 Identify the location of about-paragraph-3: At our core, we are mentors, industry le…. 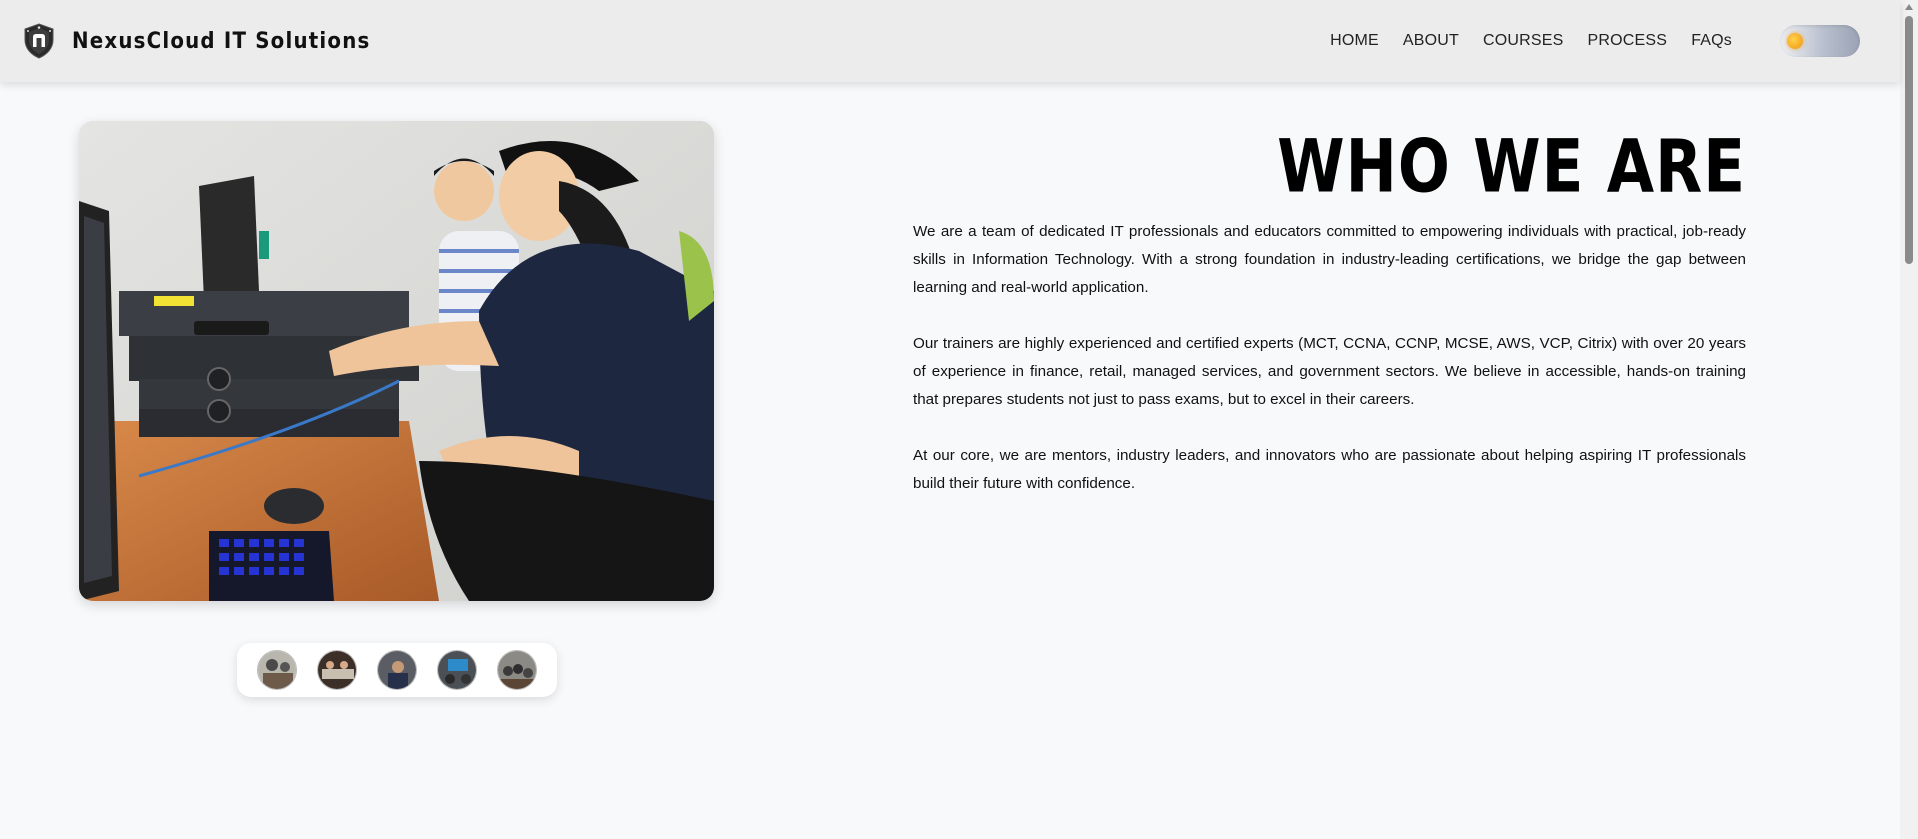
(1329, 469).